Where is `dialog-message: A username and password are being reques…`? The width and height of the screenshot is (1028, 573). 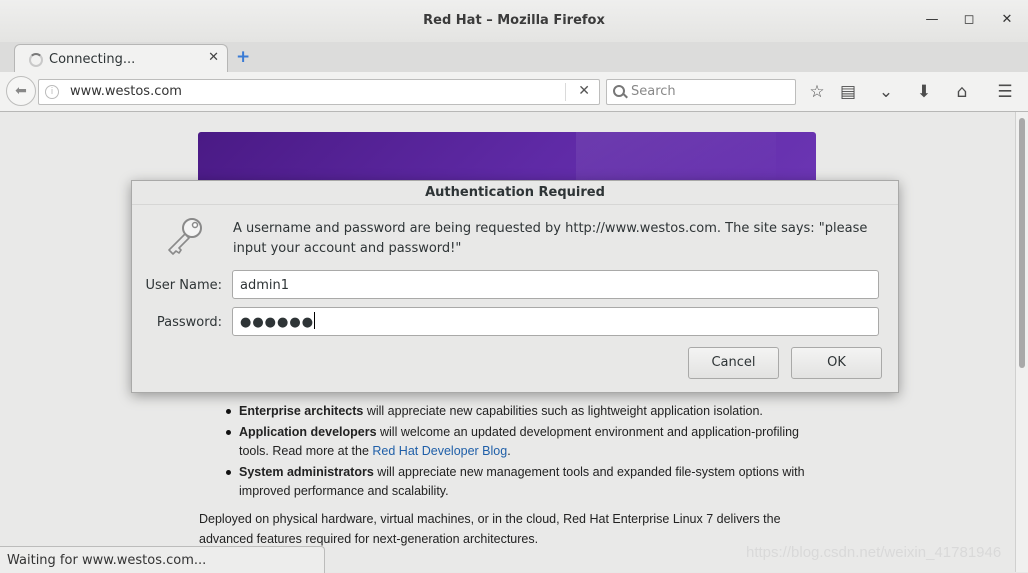
dialog-message: A username and password are being reques… is located at coordinates (550, 238).